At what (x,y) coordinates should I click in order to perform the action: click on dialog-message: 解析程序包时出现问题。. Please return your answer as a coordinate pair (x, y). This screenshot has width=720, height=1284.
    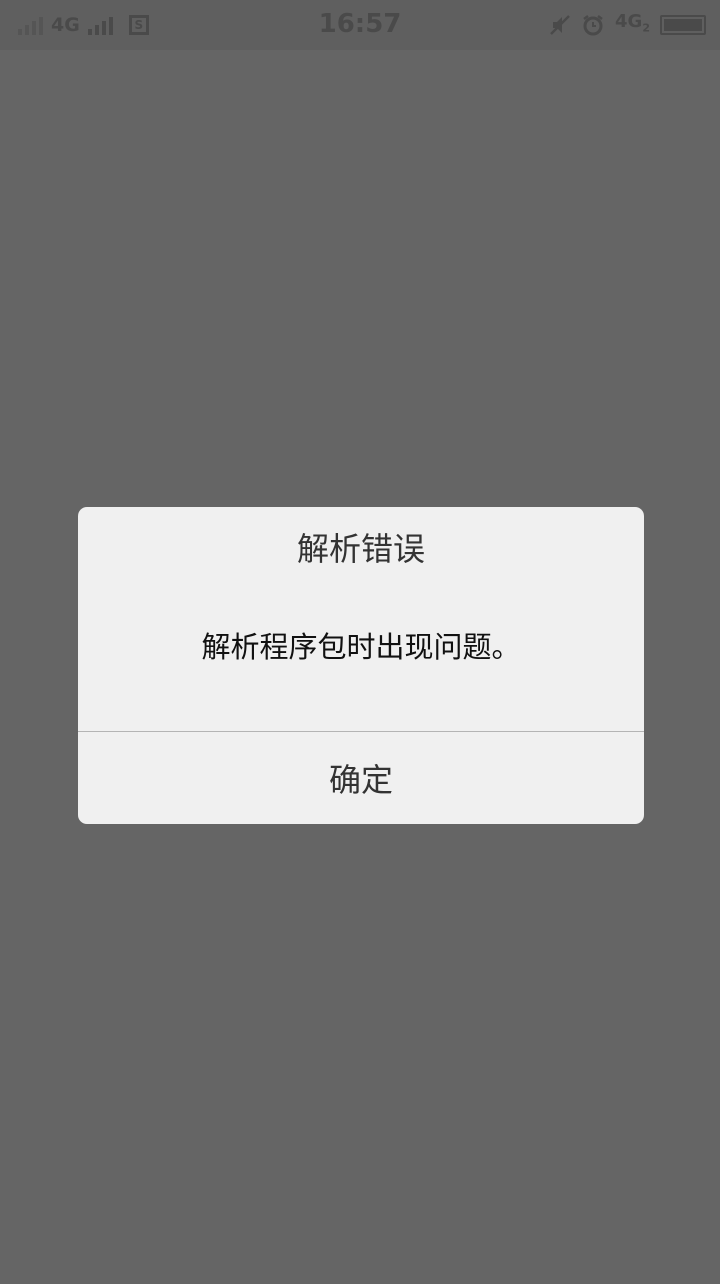
    Looking at the image, I should click on (361, 647).